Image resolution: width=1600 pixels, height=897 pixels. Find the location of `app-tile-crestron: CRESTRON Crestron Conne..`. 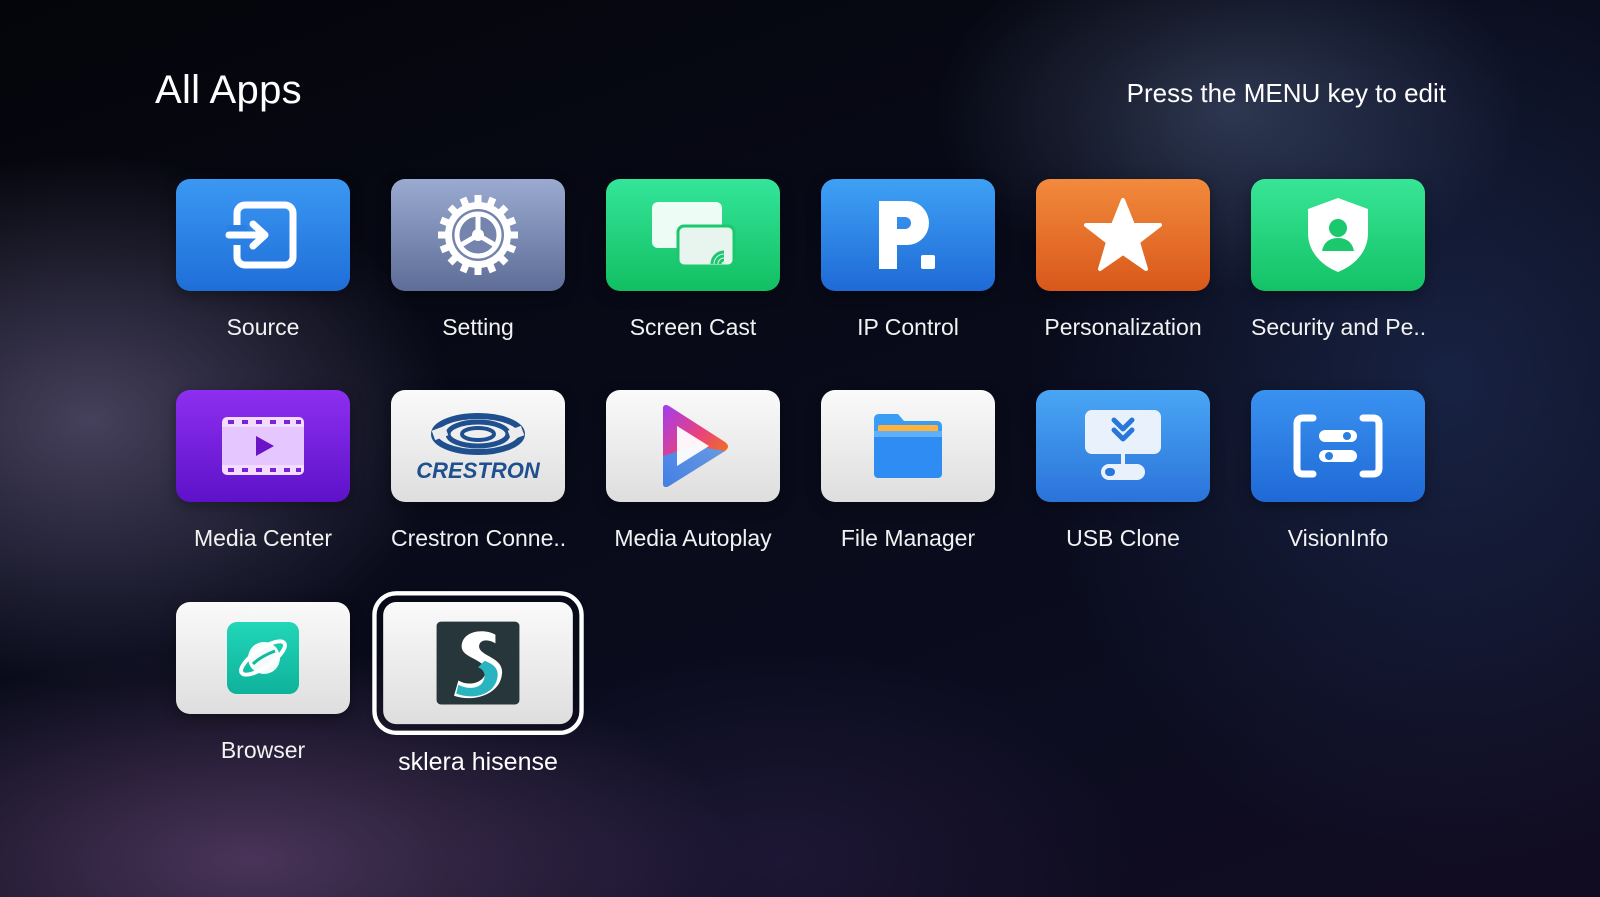

app-tile-crestron: CRESTRON Crestron Conne.. is located at coordinates (479, 471).